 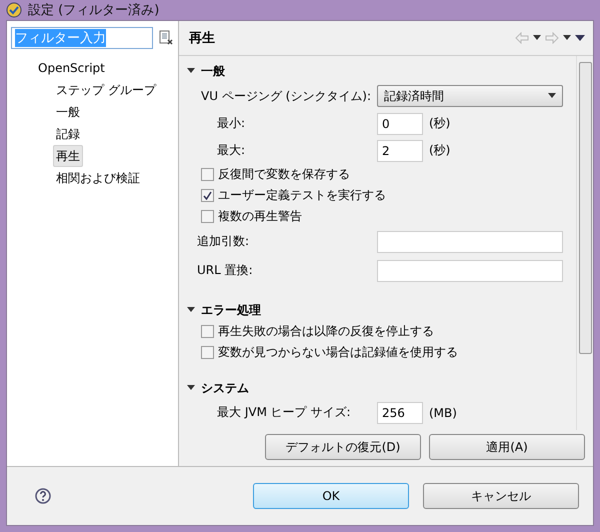 I want to click on help-icon, so click(x=43, y=496).